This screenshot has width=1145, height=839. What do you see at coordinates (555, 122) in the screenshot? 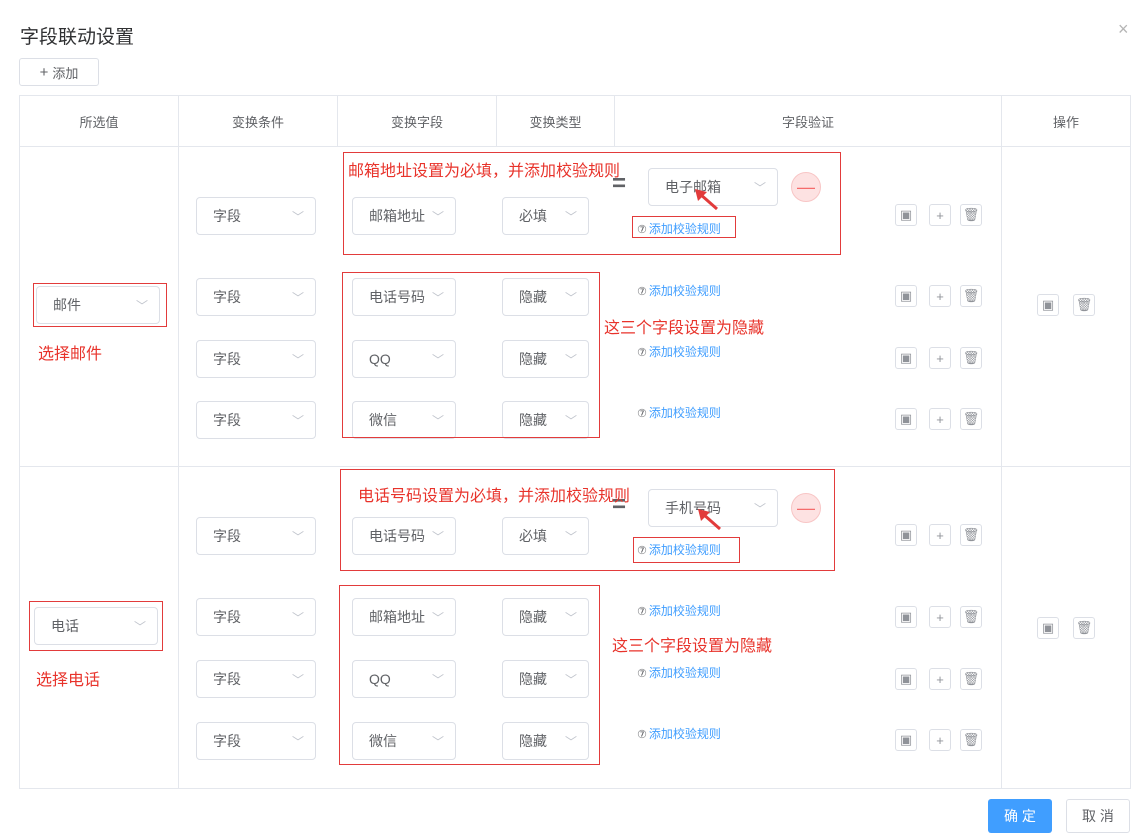
I see `header-type: 变换类型` at bounding box center [555, 122].